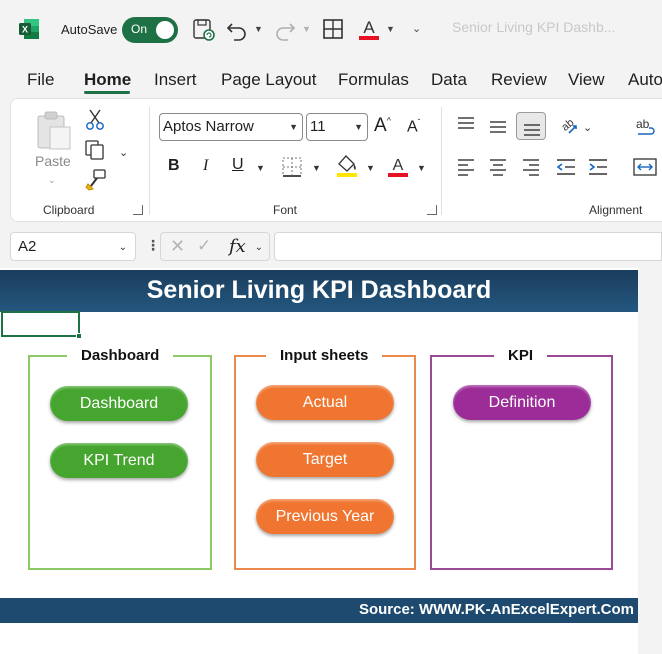 This screenshot has height=654, width=662. I want to click on fill-color-icon, so click(347, 166).